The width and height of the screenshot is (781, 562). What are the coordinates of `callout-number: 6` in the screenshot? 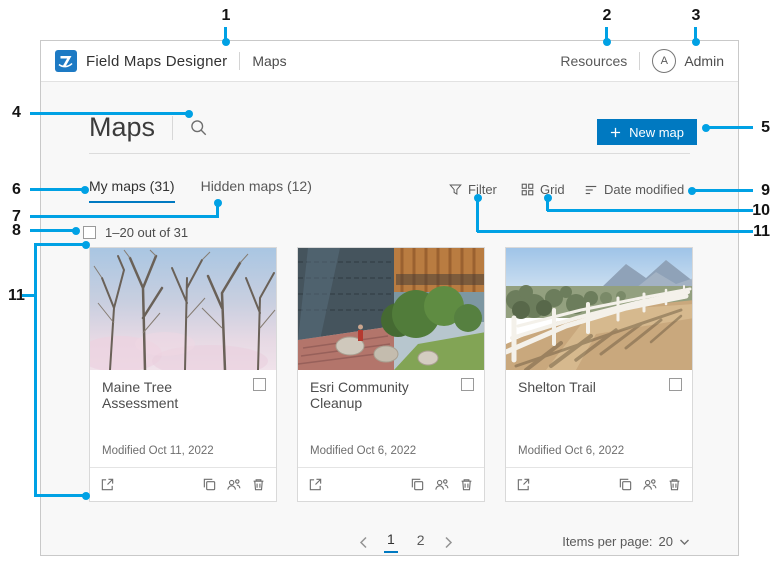 It's located at (16, 189).